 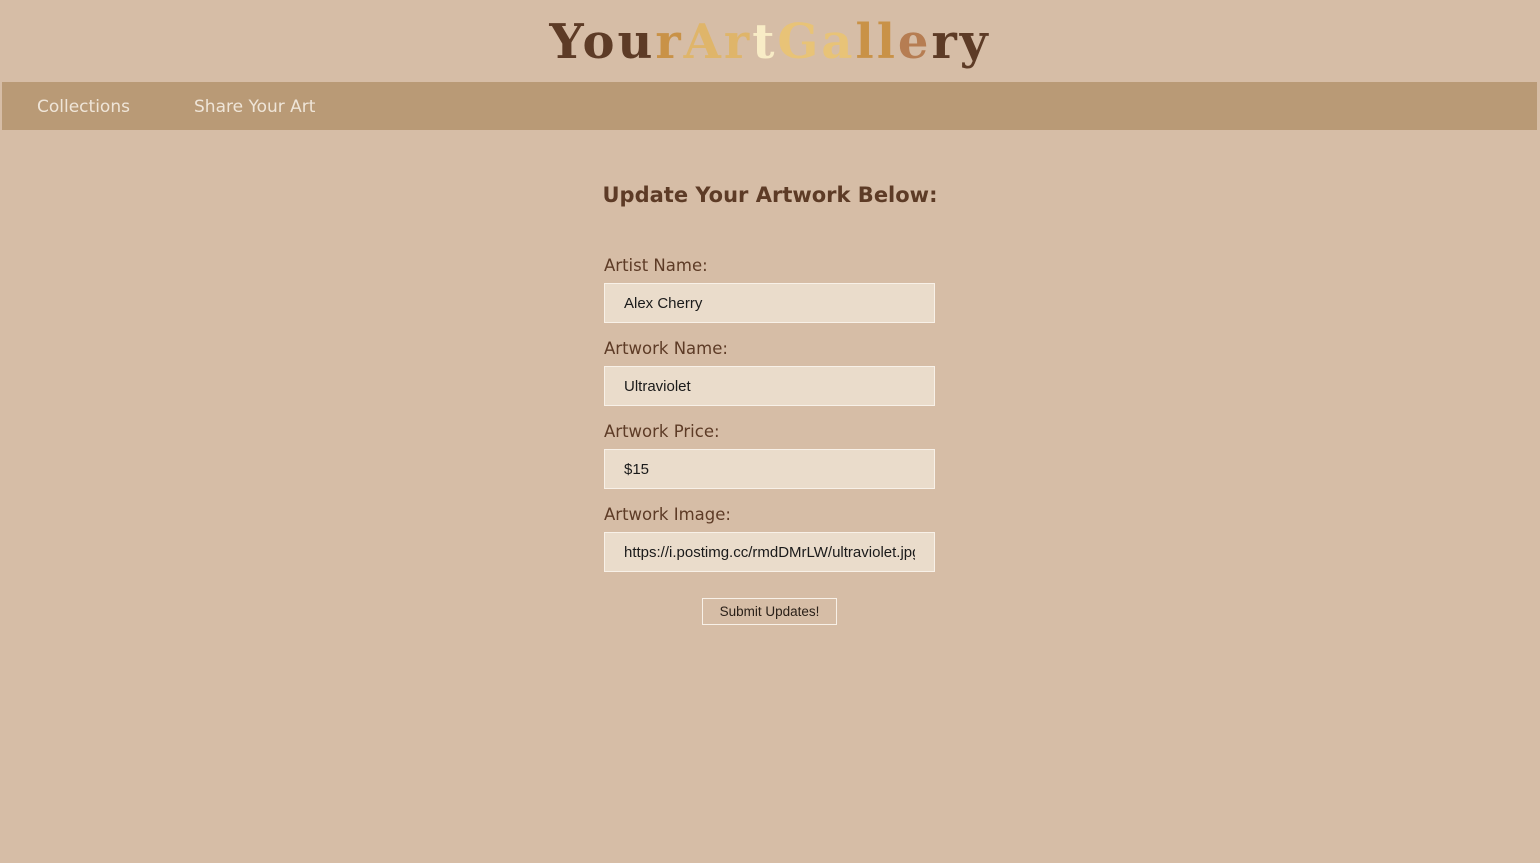 What do you see at coordinates (769, 386) in the screenshot?
I see `artwork-name-input` at bounding box center [769, 386].